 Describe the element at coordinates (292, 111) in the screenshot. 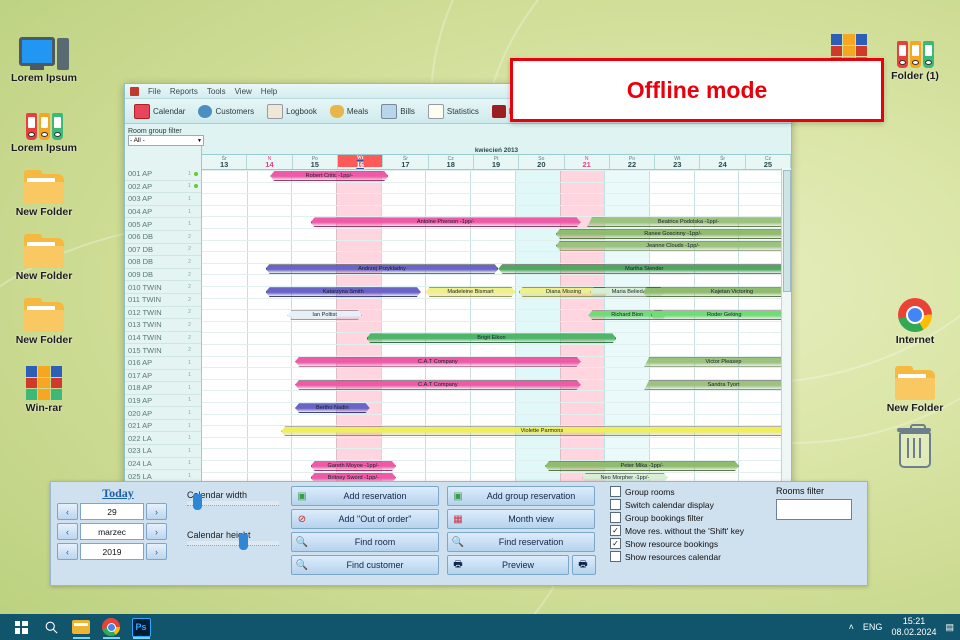

I see `toolbar-button-logbook: Logbook` at that location.